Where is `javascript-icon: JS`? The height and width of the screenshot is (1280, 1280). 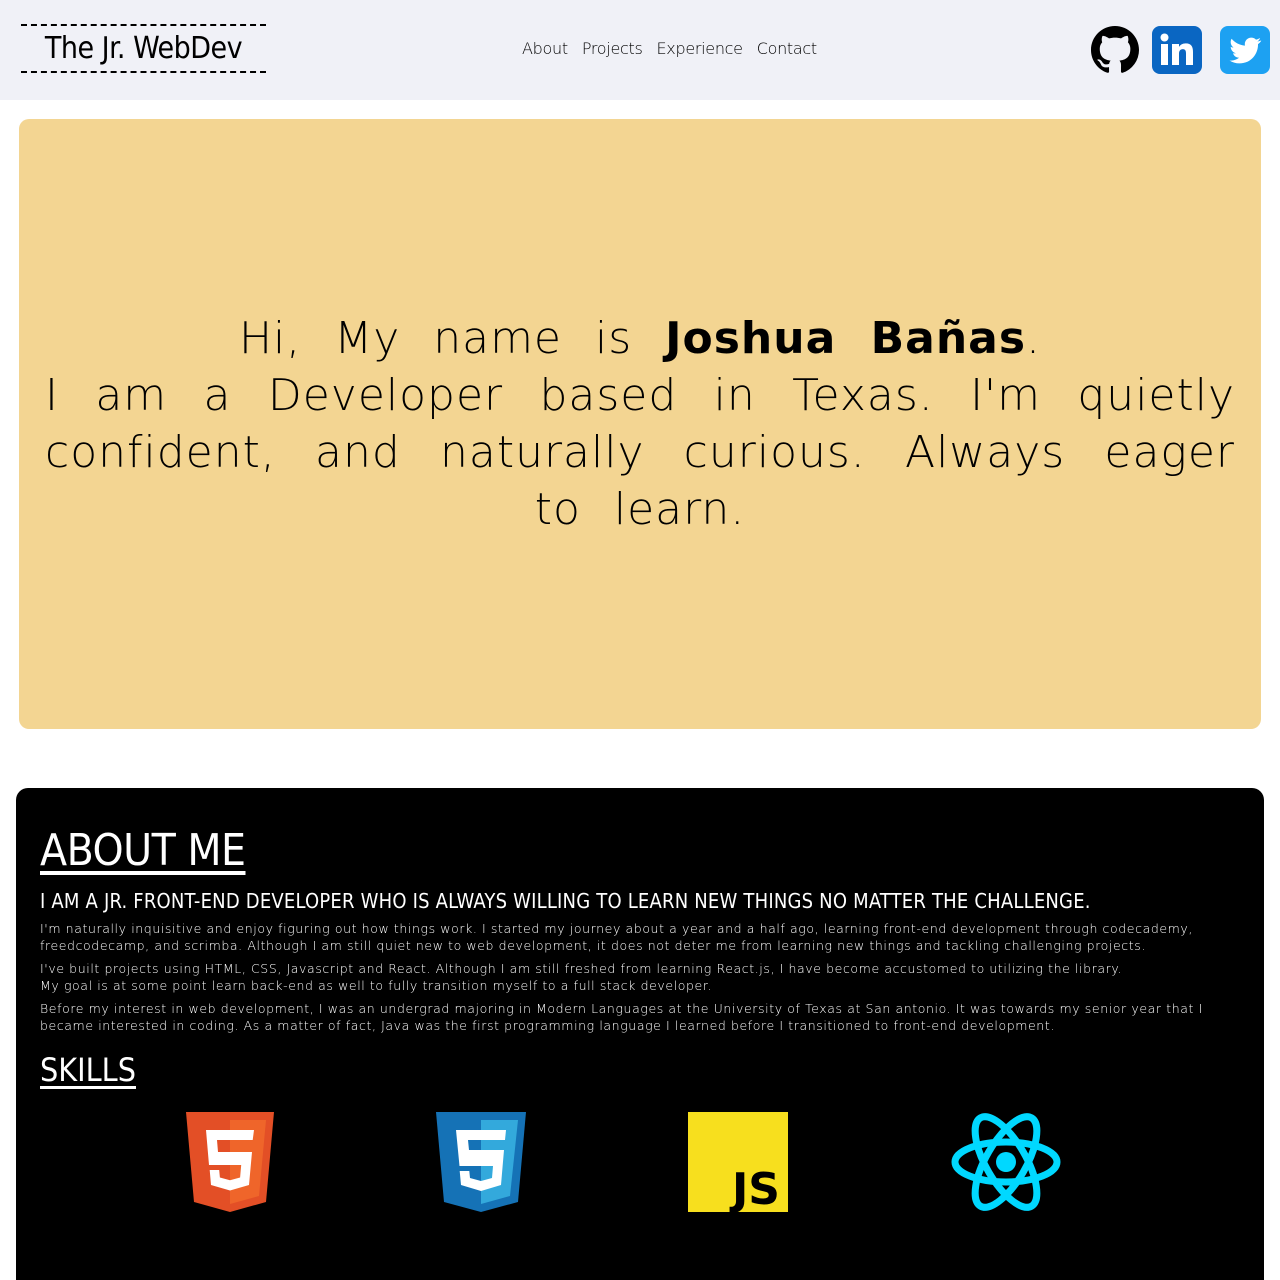
javascript-icon: JS is located at coordinates (738, 1163).